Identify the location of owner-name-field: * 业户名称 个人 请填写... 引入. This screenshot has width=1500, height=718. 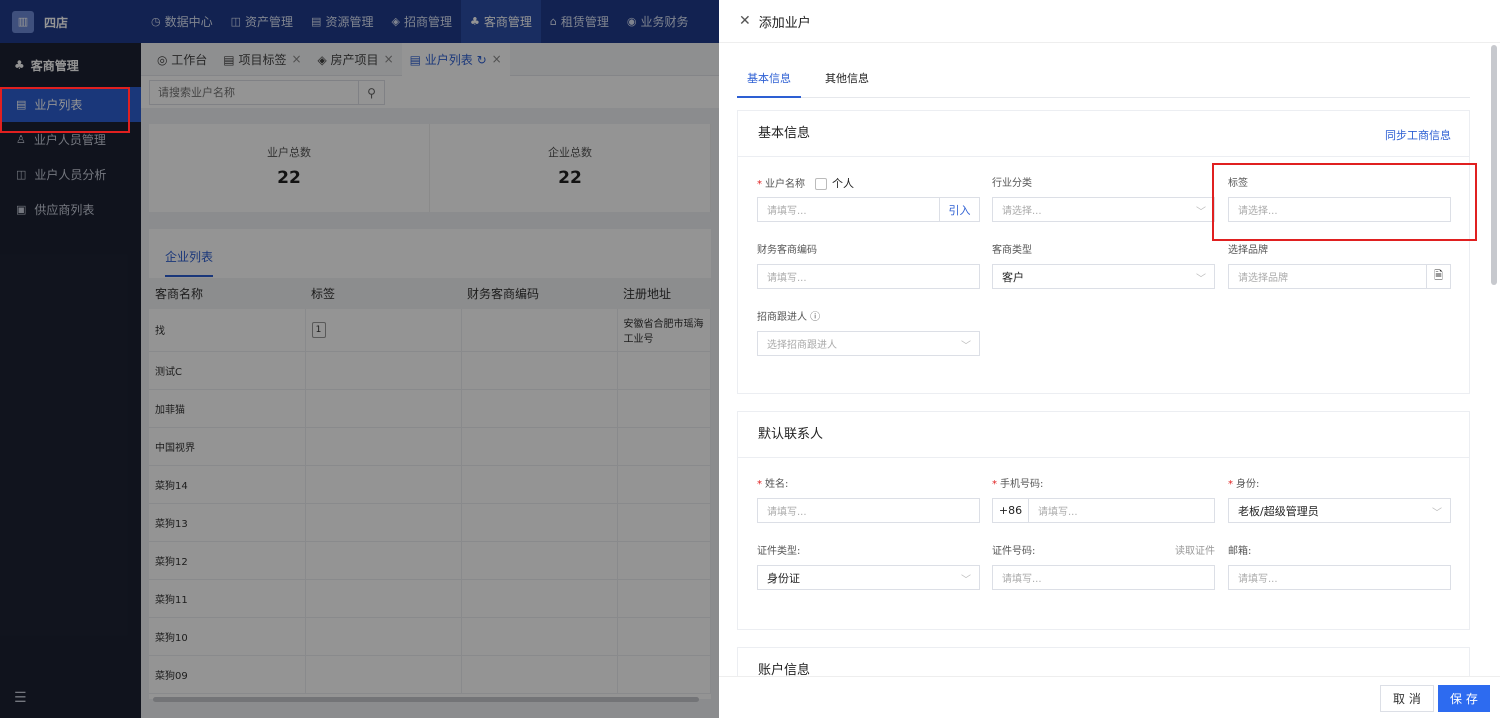
(868, 199).